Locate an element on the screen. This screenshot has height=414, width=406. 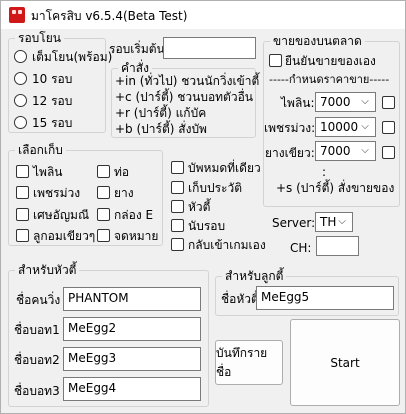
amethyst-price-select: 10000 ⌵ is located at coordinates (345, 127).